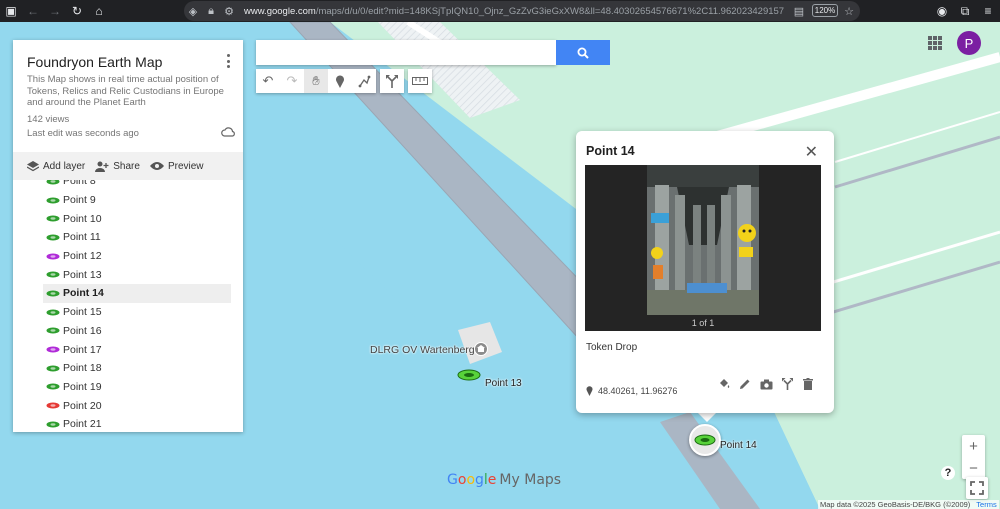  What do you see at coordinates (825, 10) in the screenshot?
I see `zoom-level-badge: 120%` at bounding box center [825, 10].